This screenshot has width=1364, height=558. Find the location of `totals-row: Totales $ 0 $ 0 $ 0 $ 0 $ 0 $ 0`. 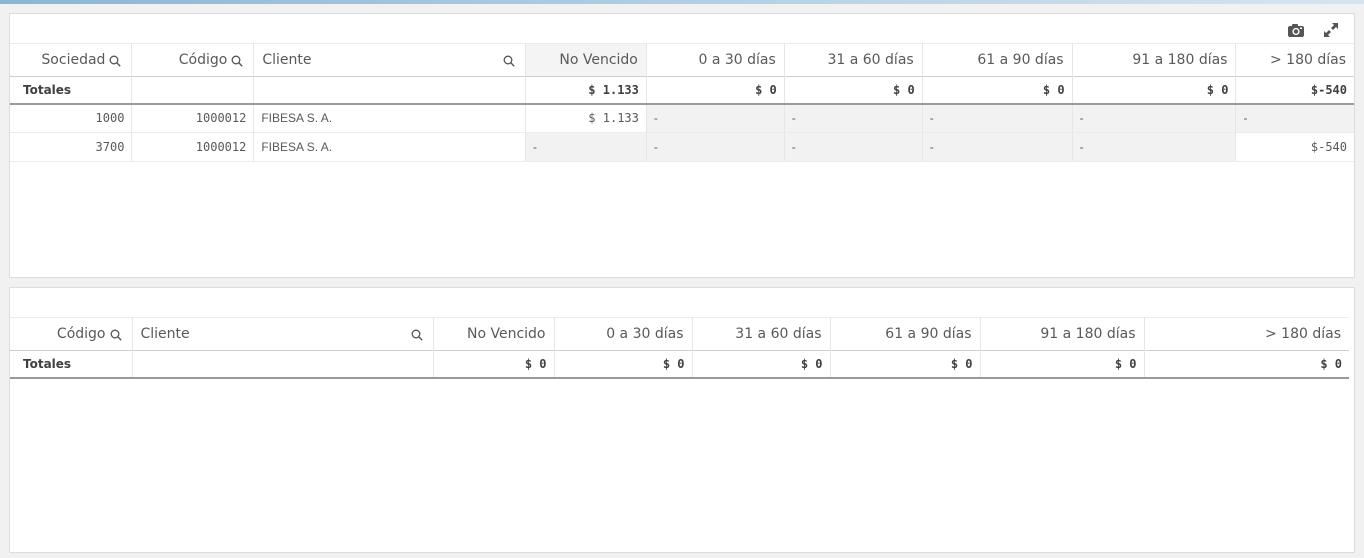

totals-row: Totales $ 0 $ 0 $ 0 $ 0 $ 0 $ 0 is located at coordinates (679, 364).